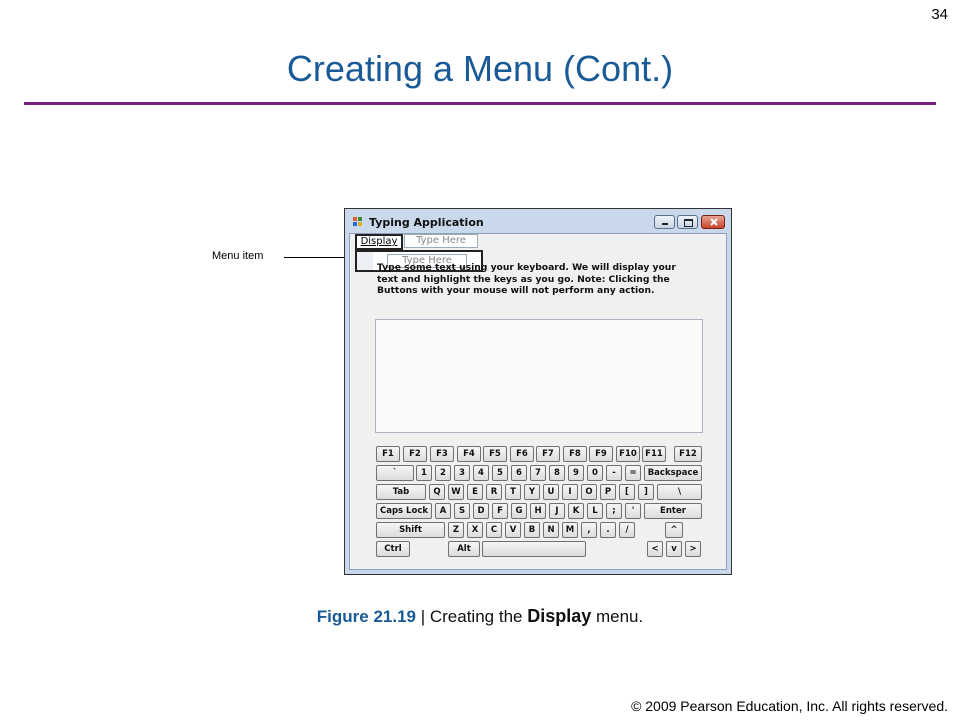  What do you see at coordinates (462, 511) in the screenshot?
I see `key-row4-s: S` at bounding box center [462, 511].